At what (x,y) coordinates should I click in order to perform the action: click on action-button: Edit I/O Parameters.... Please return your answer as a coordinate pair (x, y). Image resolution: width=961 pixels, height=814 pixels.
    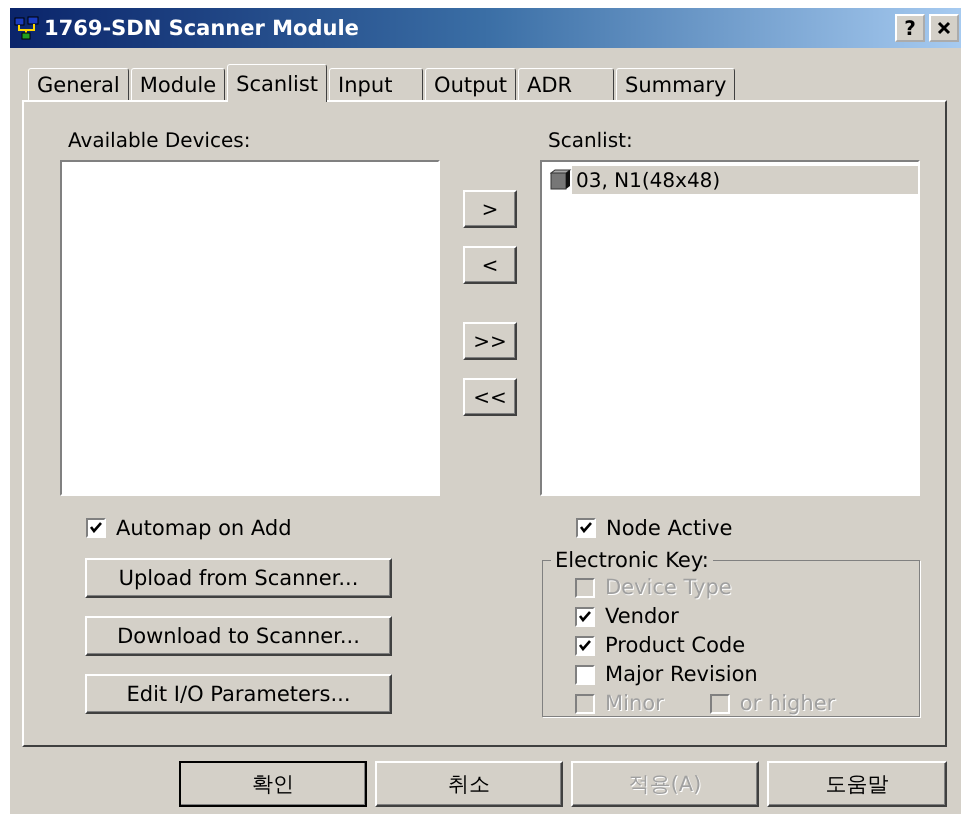
    Looking at the image, I should click on (238, 694).